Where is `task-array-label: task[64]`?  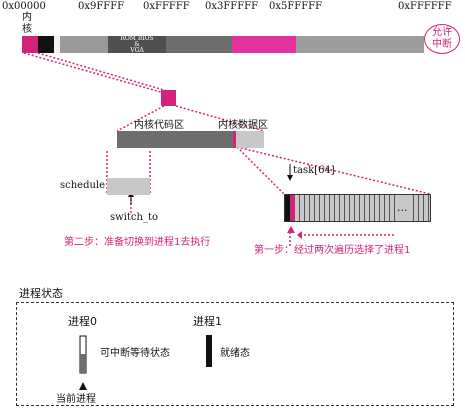
task-array-label: task[64] is located at coordinates (314, 170).